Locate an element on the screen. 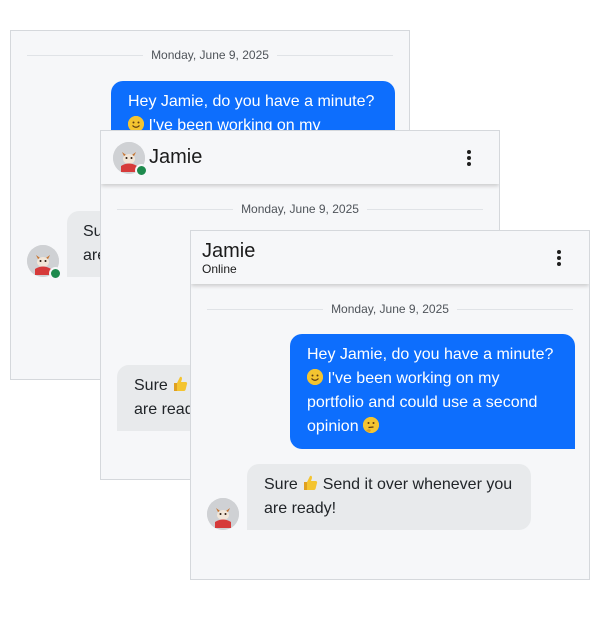 This screenshot has width=600, height=640. contact-status: Online is located at coordinates (219, 269).